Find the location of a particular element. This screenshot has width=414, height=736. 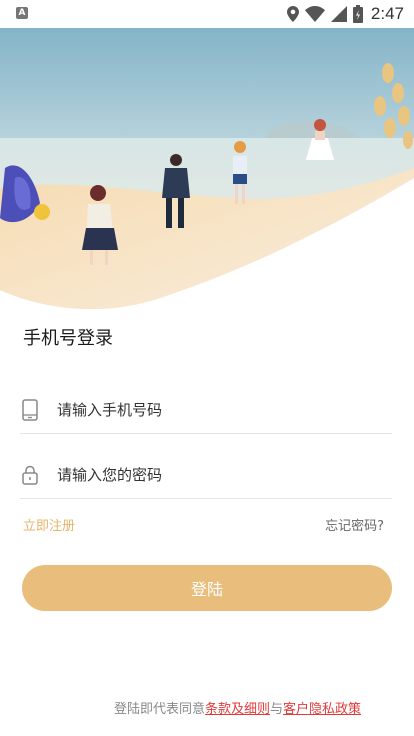

privacy-policy-link: 客户隐私政策 is located at coordinates (322, 709).